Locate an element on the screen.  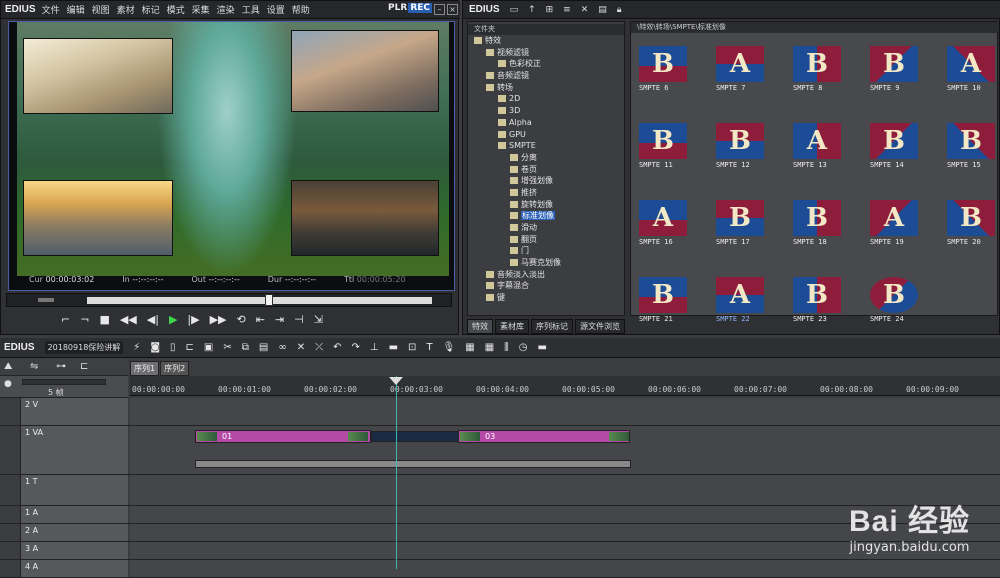
effect-thumbnail: A SMPTE 19 is located at coordinates (906, 227).